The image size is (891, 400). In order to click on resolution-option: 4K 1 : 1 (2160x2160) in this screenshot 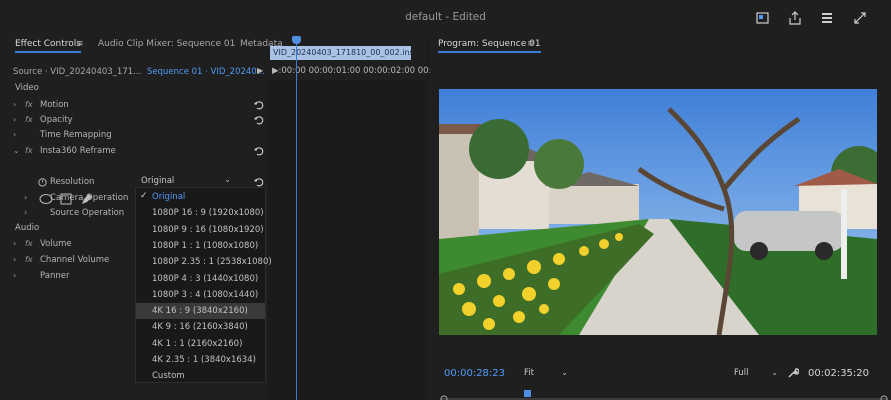, I will do `click(200, 344)`.